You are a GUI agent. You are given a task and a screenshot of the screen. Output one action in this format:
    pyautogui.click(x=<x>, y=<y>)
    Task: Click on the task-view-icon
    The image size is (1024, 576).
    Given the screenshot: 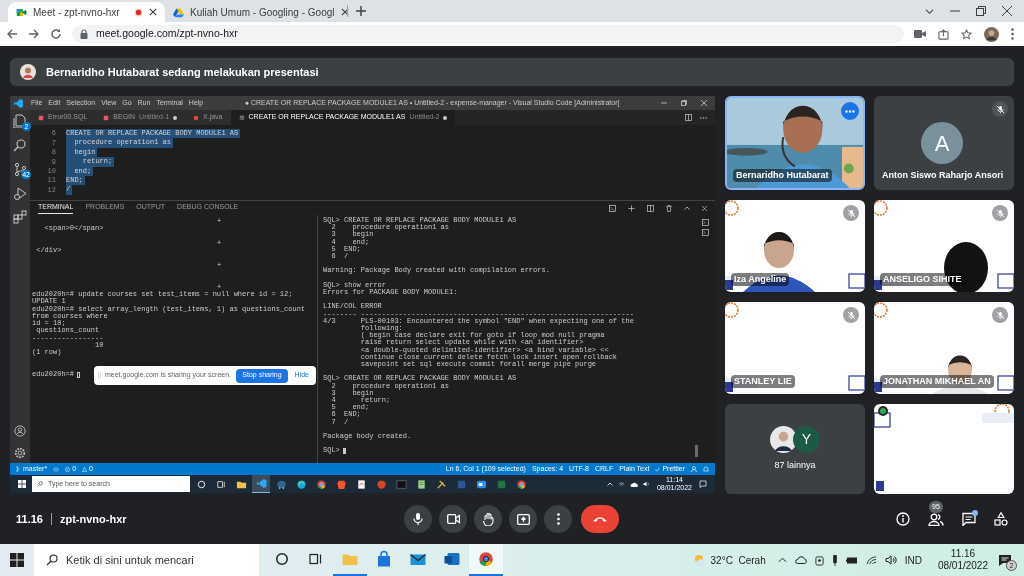 What is the action you would take?
    pyautogui.click(x=221, y=484)
    